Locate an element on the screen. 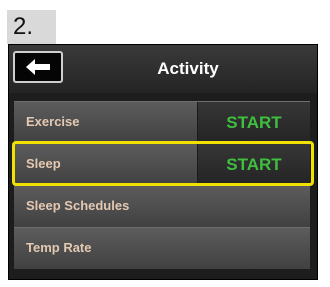  back-arrow-icon is located at coordinates (38, 67).